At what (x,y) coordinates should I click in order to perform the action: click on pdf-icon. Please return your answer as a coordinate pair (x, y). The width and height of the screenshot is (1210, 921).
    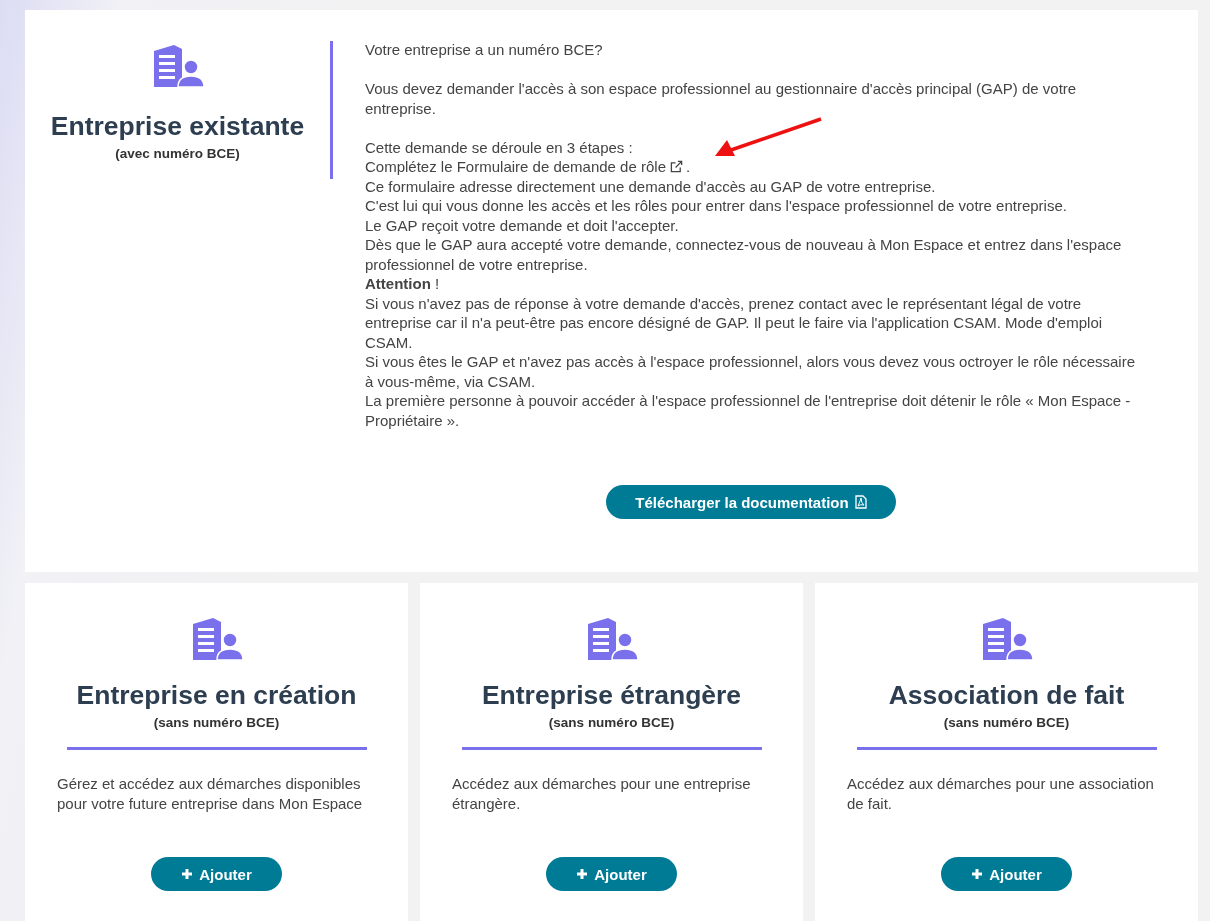
    Looking at the image, I should click on (860, 502).